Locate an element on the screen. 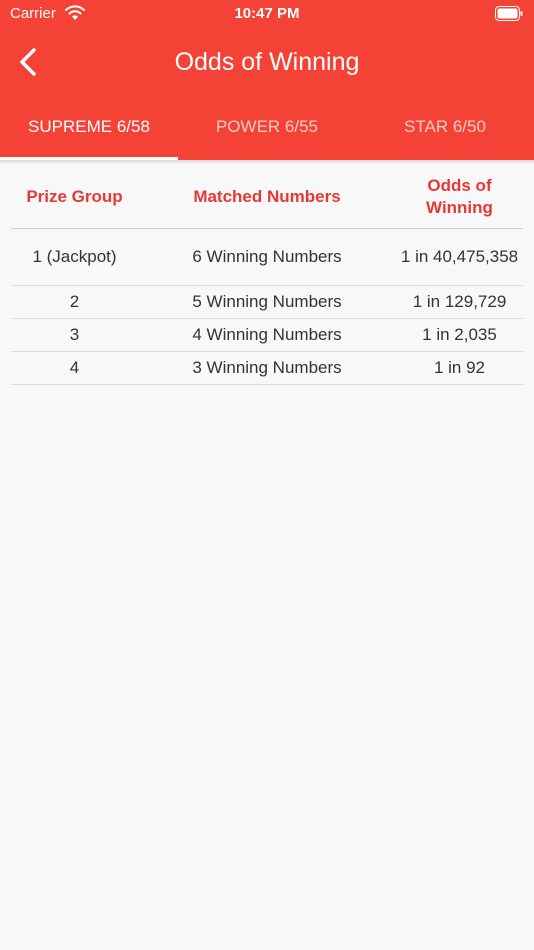 The width and height of the screenshot is (534, 950). column-header-matched-numbers: Matched Numbers is located at coordinates (267, 196).